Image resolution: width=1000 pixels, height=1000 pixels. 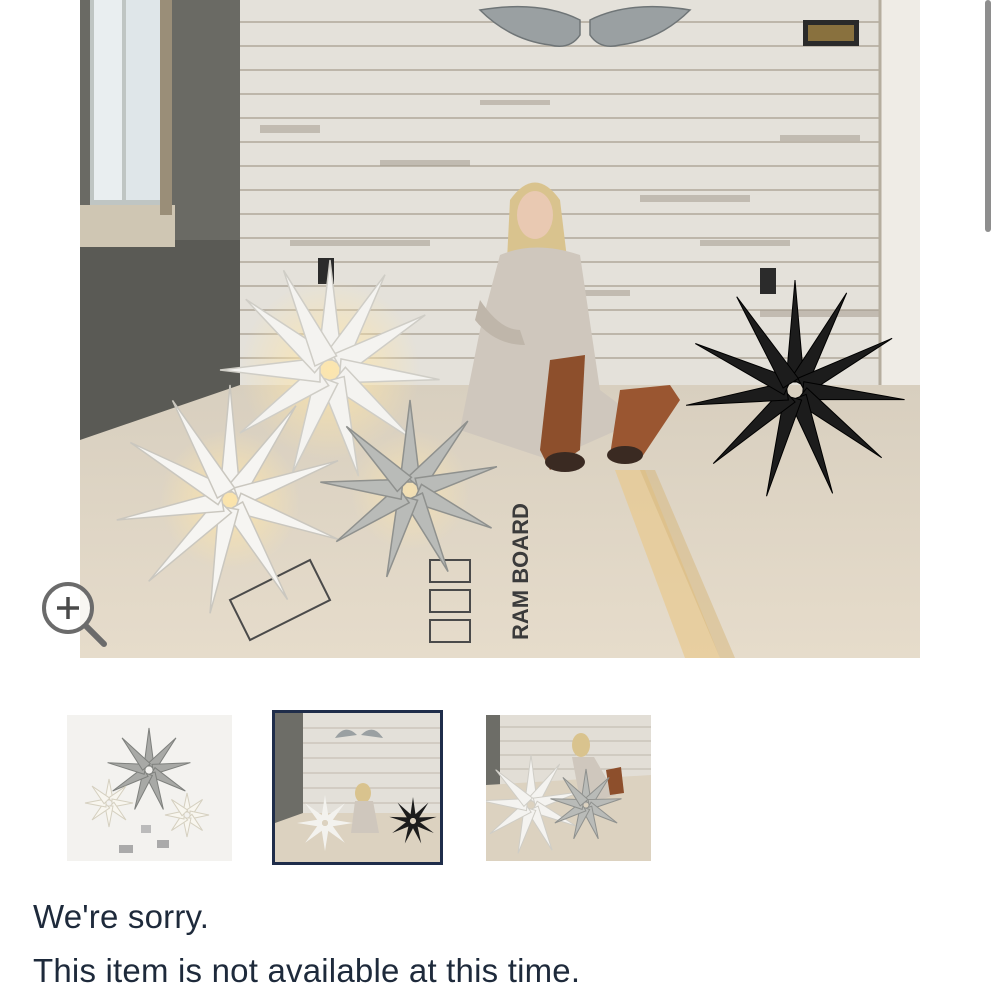 What do you see at coordinates (121, 916) in the screenshot?
I see `availability-heading: We're sorry.` at bounding box center [121, 916].